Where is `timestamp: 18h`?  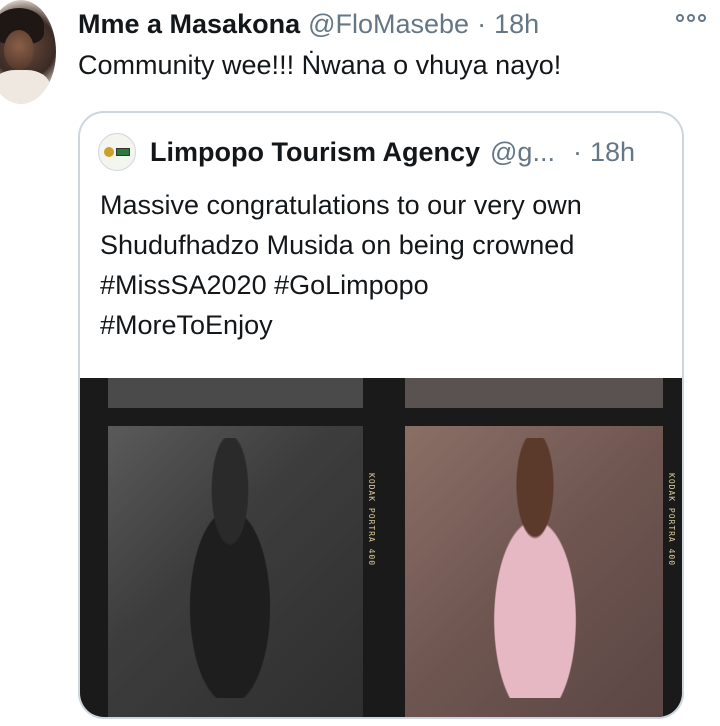
timestamp: 18h is located at coordinates (516, 24).